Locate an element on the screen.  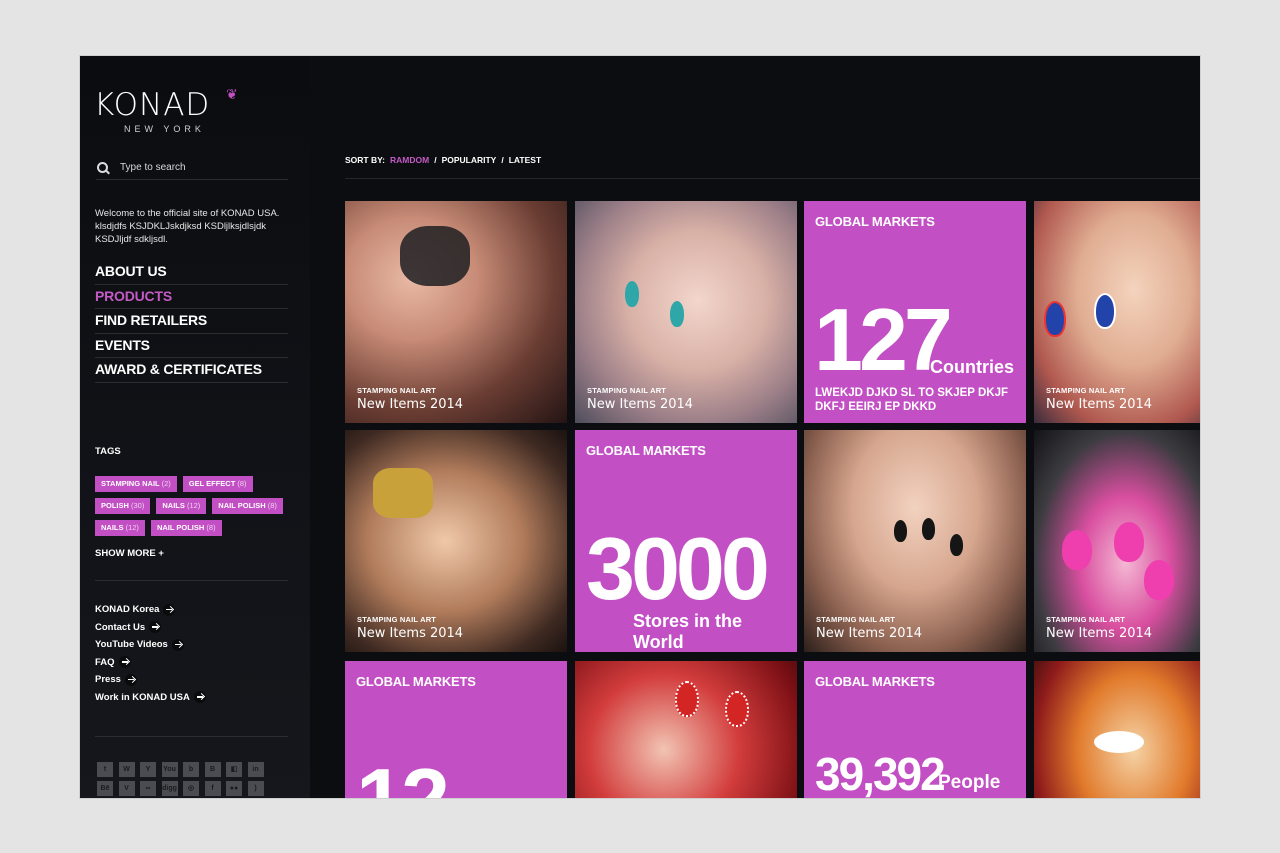
link-youtube-videos: YouTube Videos is located at coordinates (150, 645).